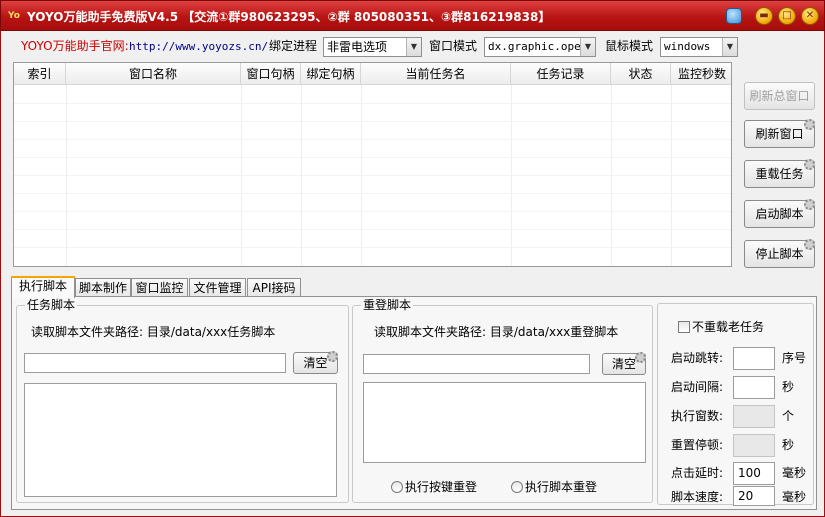 The image size is (825, 517). I want to click on bind-process-label: 绑定进程, so click(293, 46).